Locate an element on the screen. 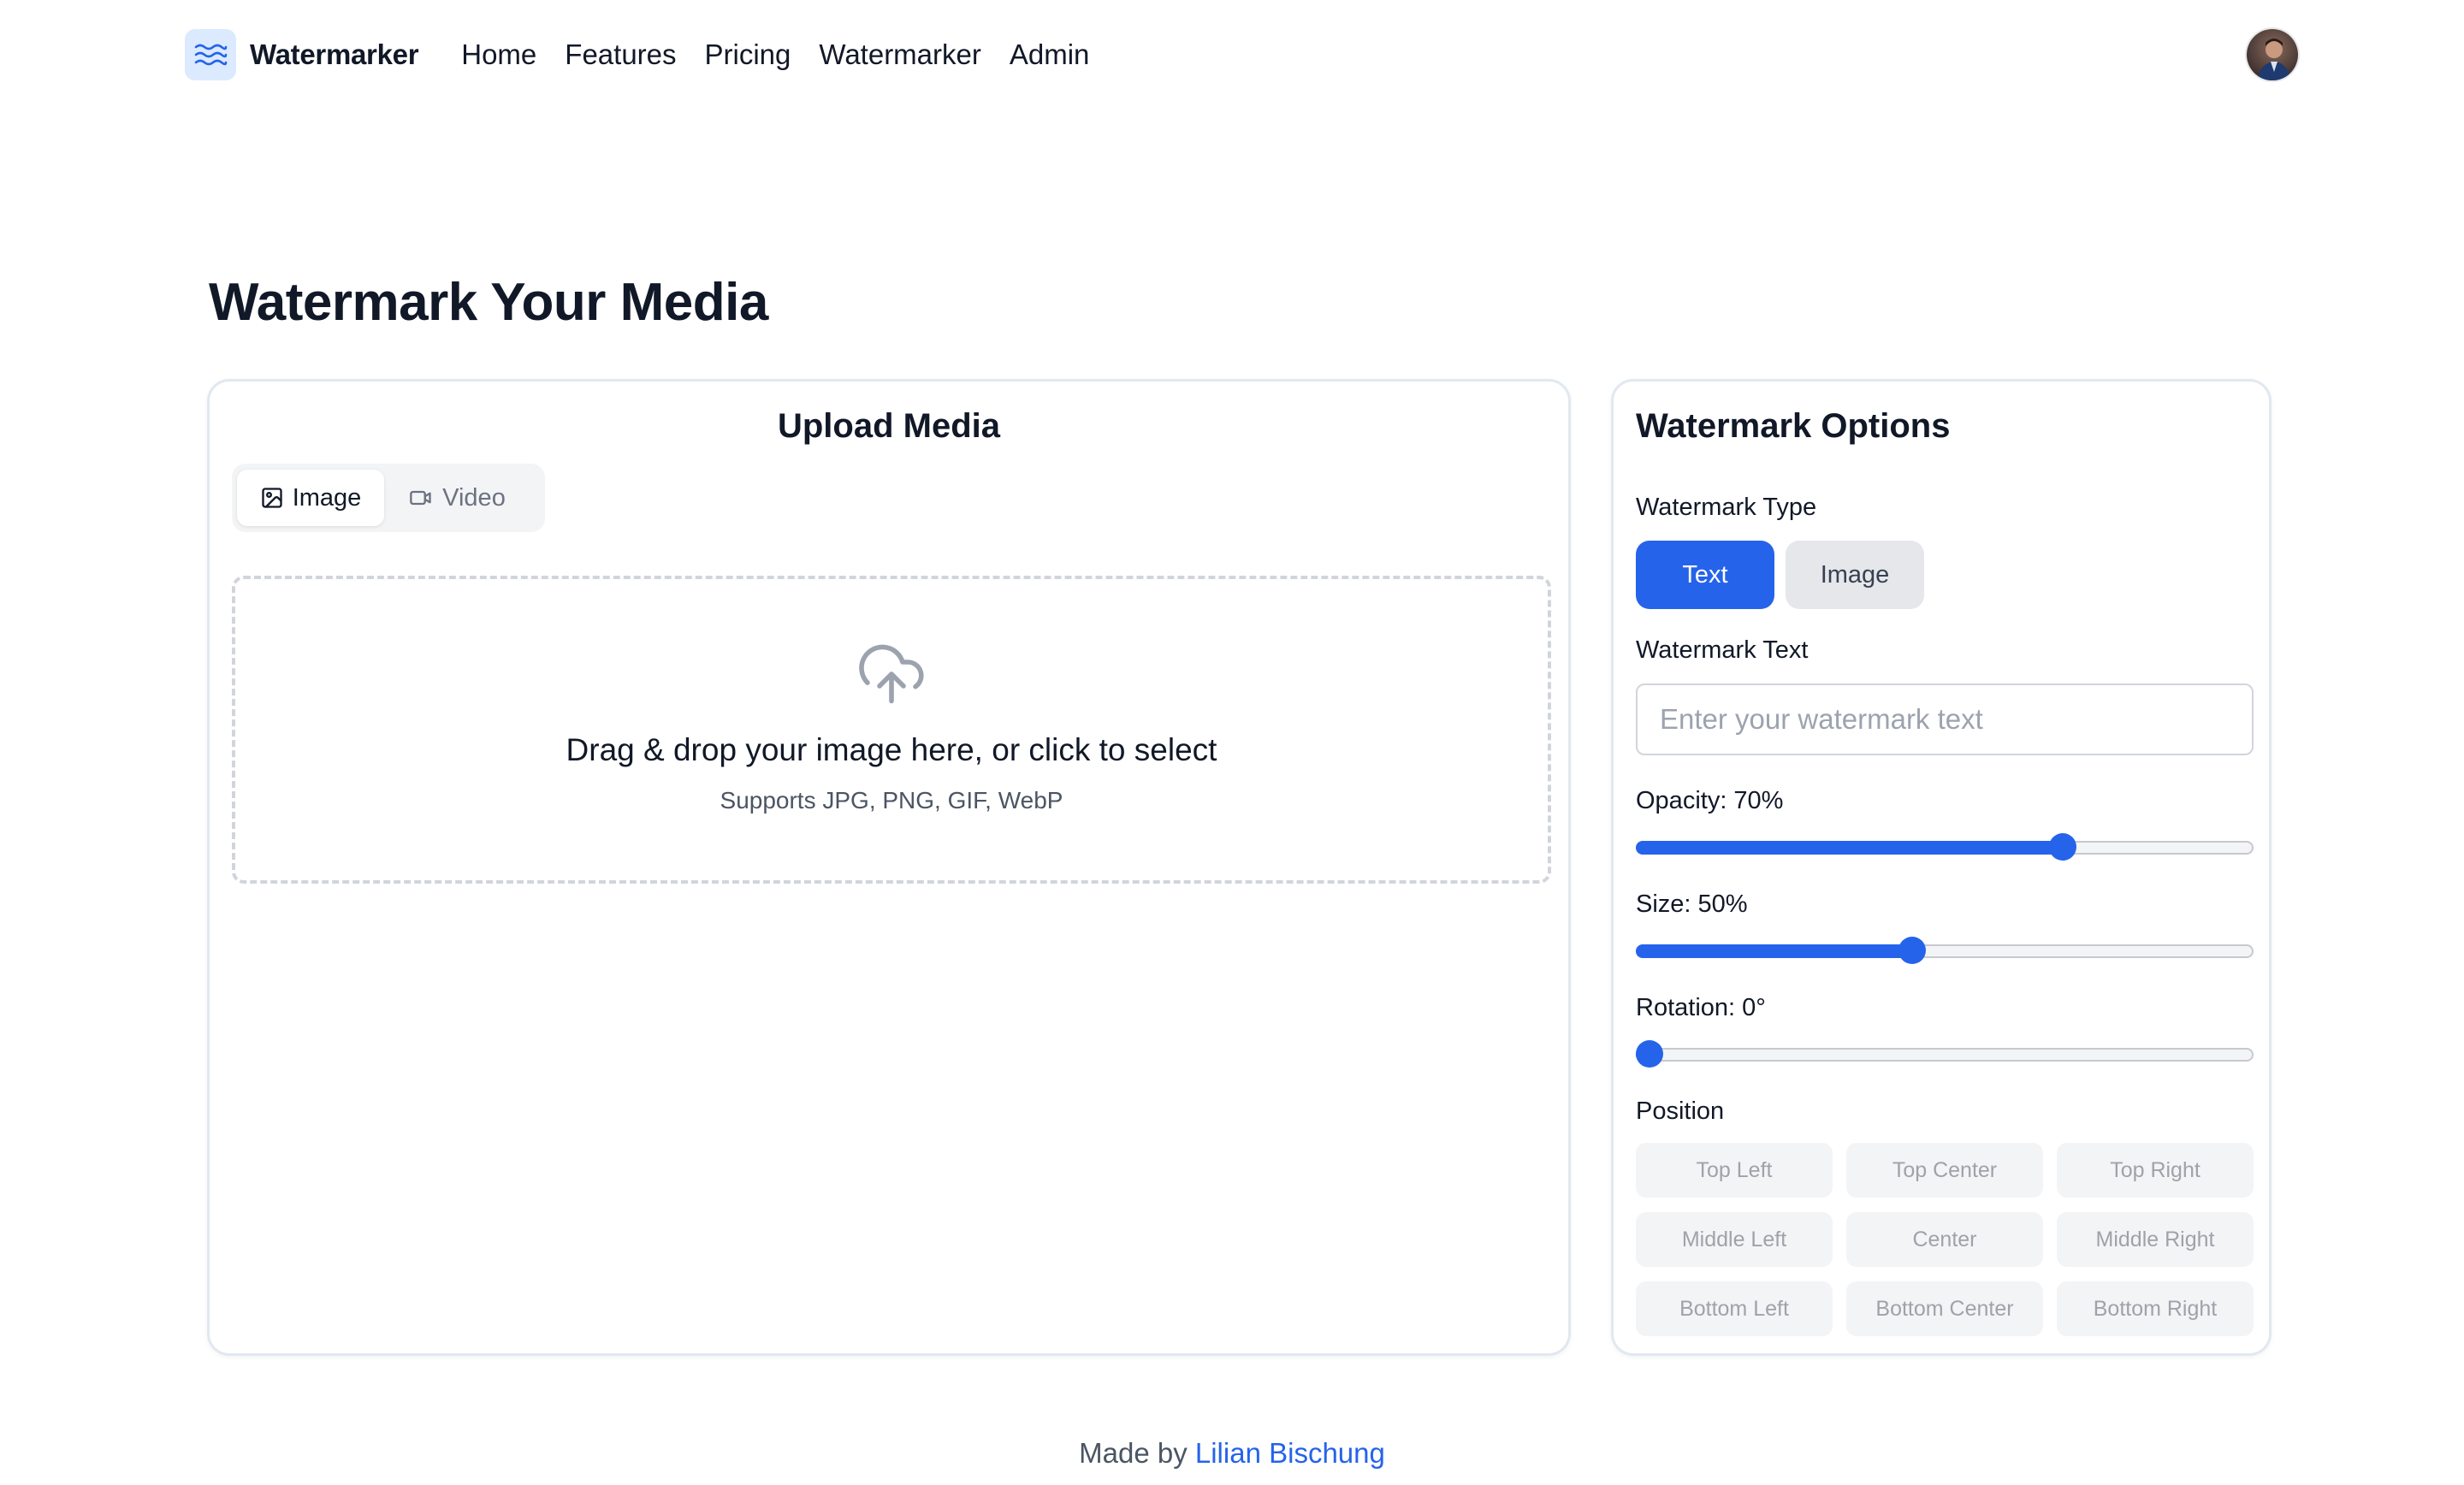  opacity-slider-fill is located at coordinates (1849, 848).